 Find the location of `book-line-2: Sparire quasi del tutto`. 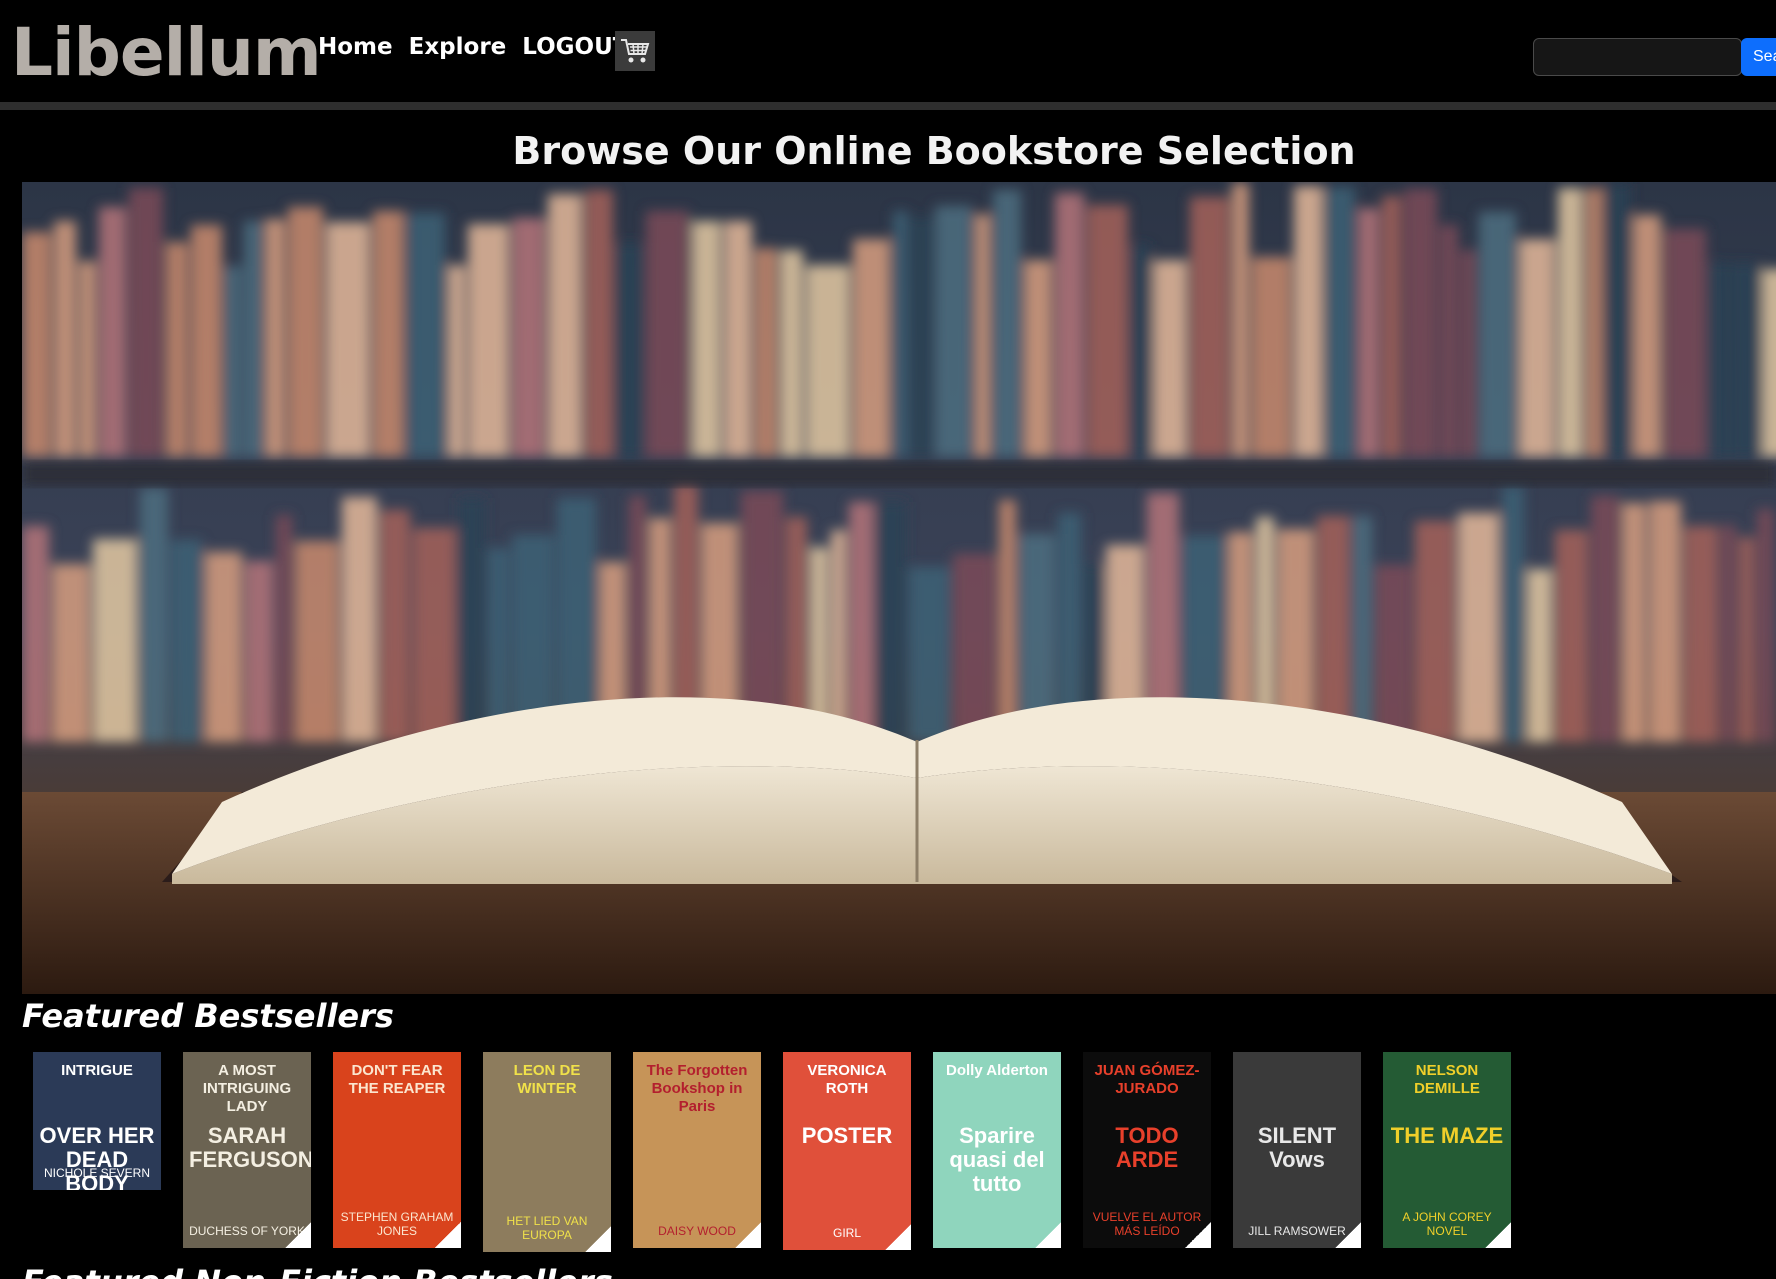

book-line-2: Sparire quasi del tutto is located at coordinates (997, 1159).